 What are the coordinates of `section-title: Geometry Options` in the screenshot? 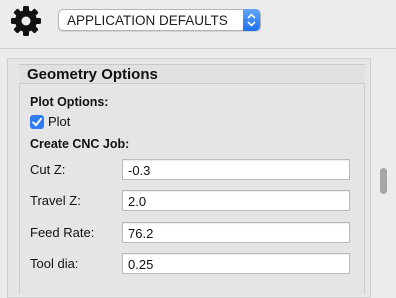 It's located at (92, 74).